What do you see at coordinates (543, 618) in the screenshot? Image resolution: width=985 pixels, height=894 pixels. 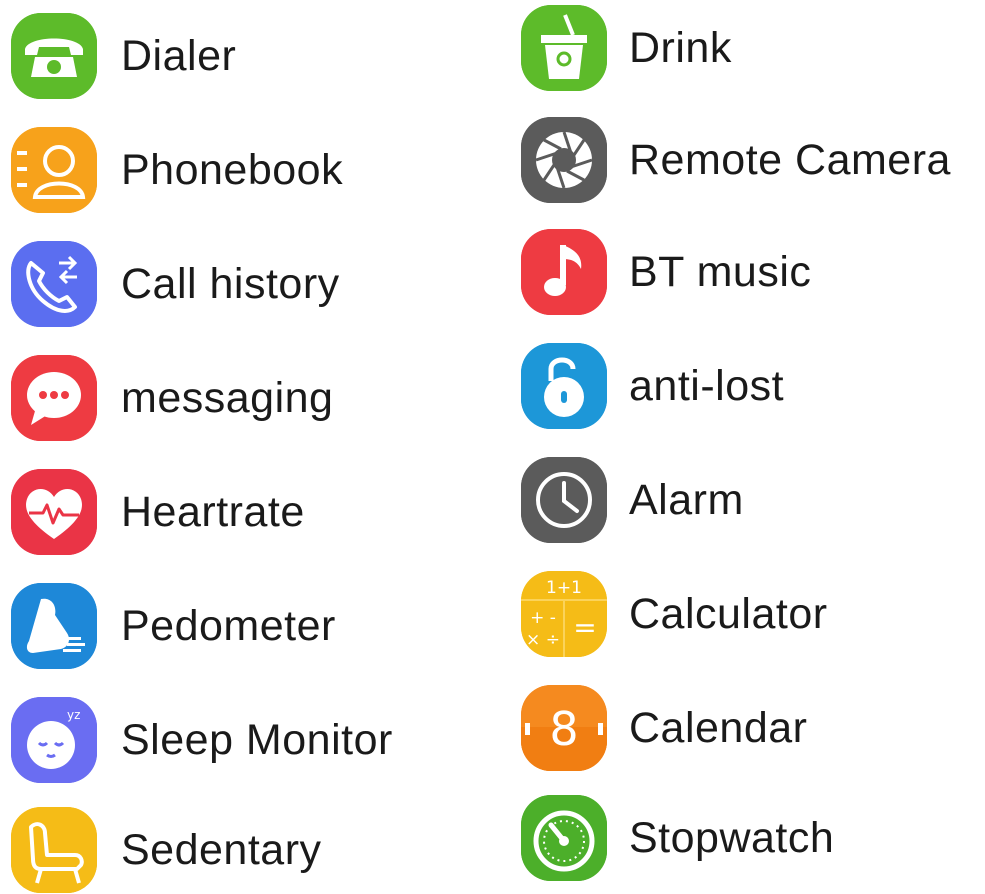 I see `calculator-ops-text: + -` at bounding box center [543, 618].